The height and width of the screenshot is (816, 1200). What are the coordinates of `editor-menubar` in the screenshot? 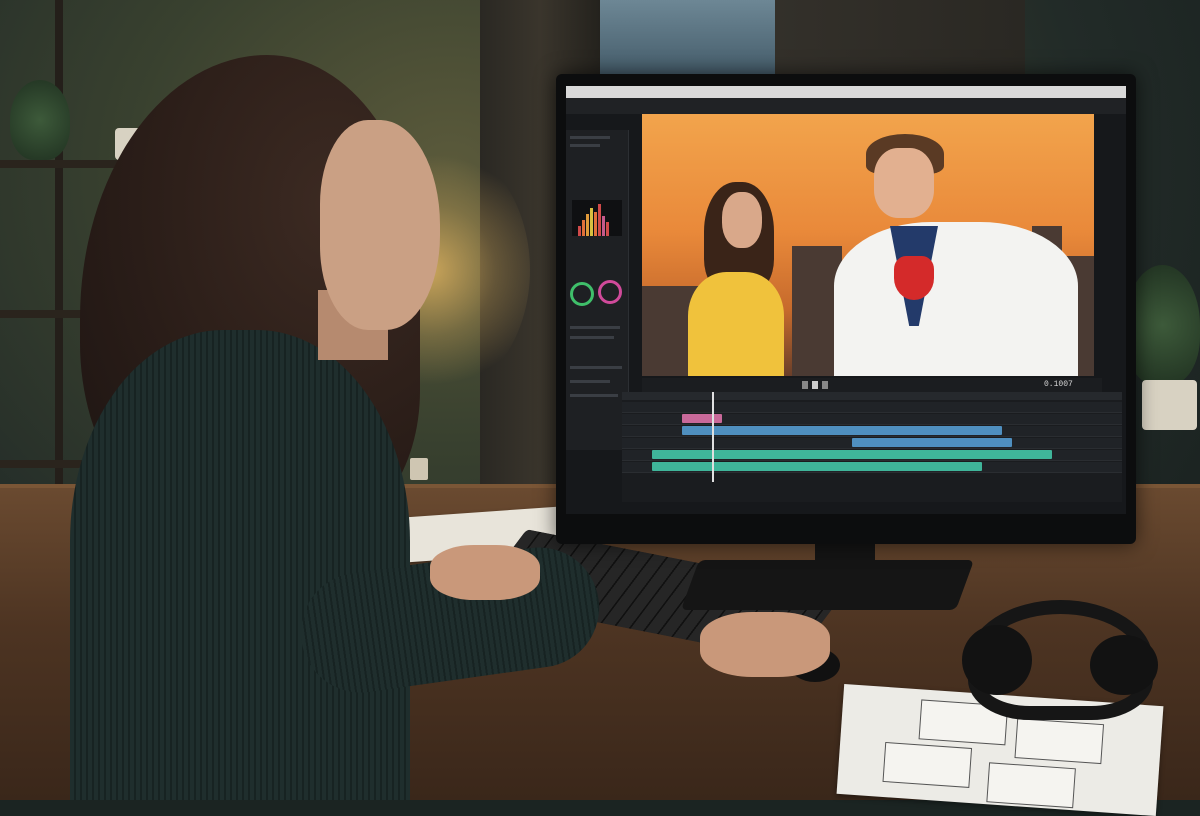 It's located at (846, 92).